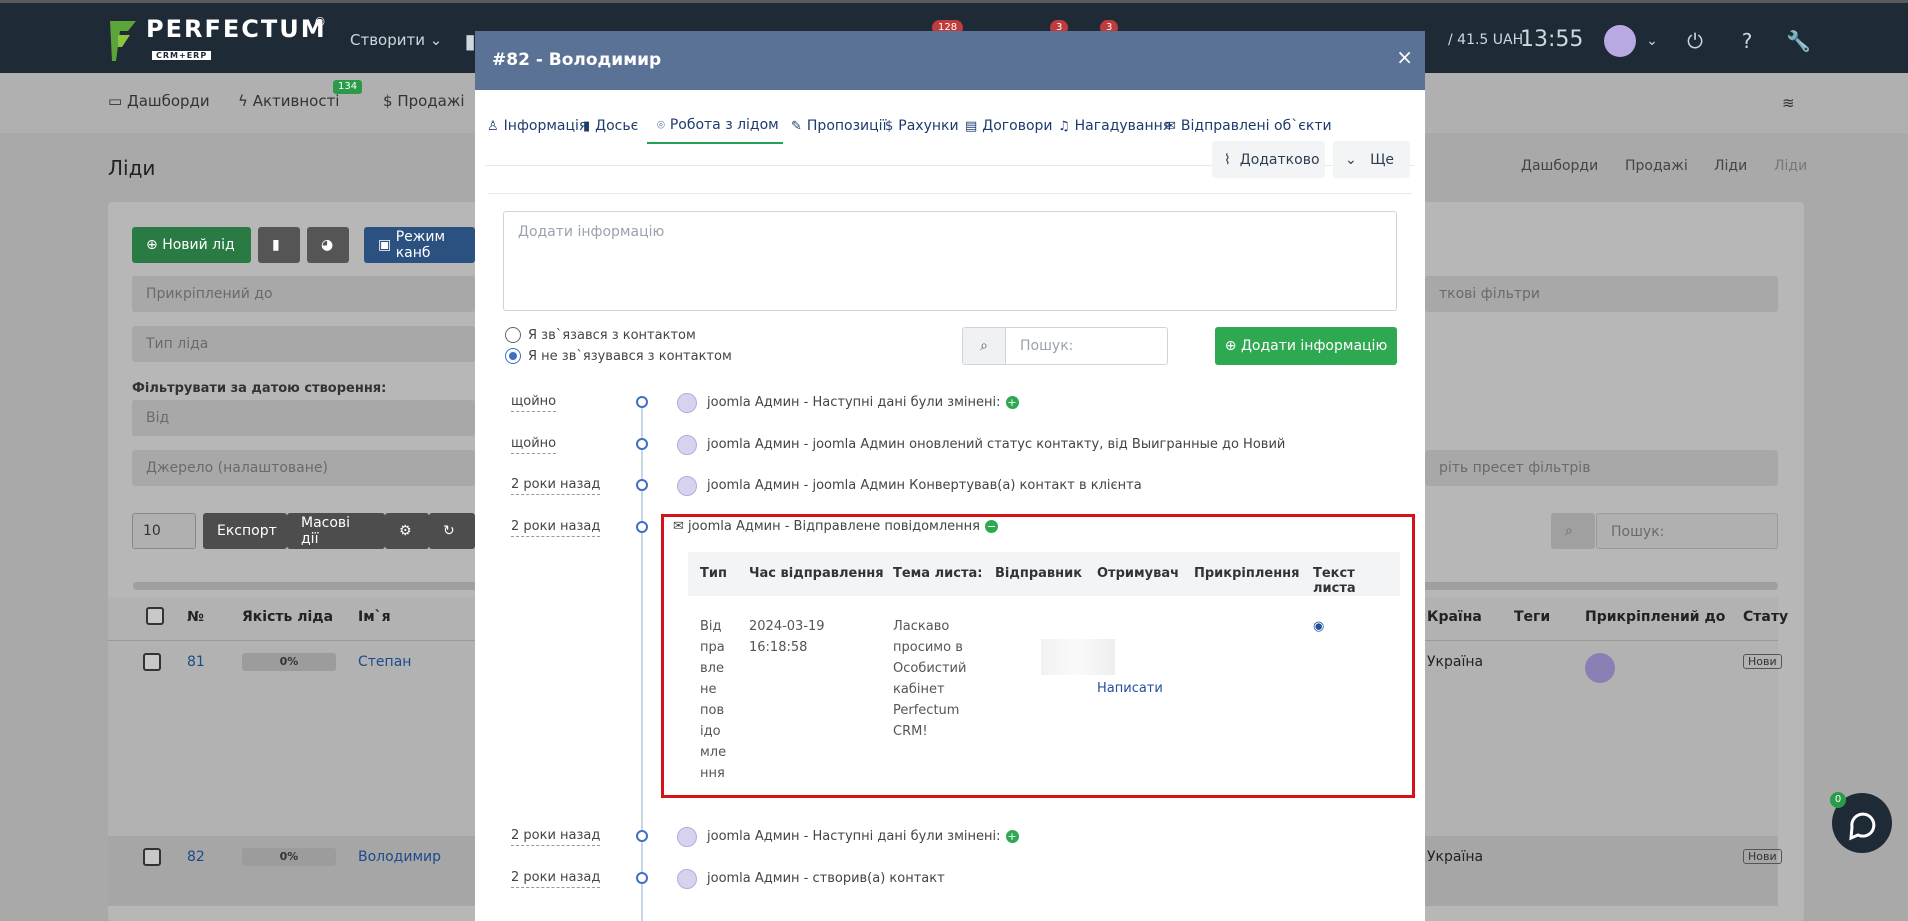  I want to click on settings-button: ⚙, so click(407, 531).